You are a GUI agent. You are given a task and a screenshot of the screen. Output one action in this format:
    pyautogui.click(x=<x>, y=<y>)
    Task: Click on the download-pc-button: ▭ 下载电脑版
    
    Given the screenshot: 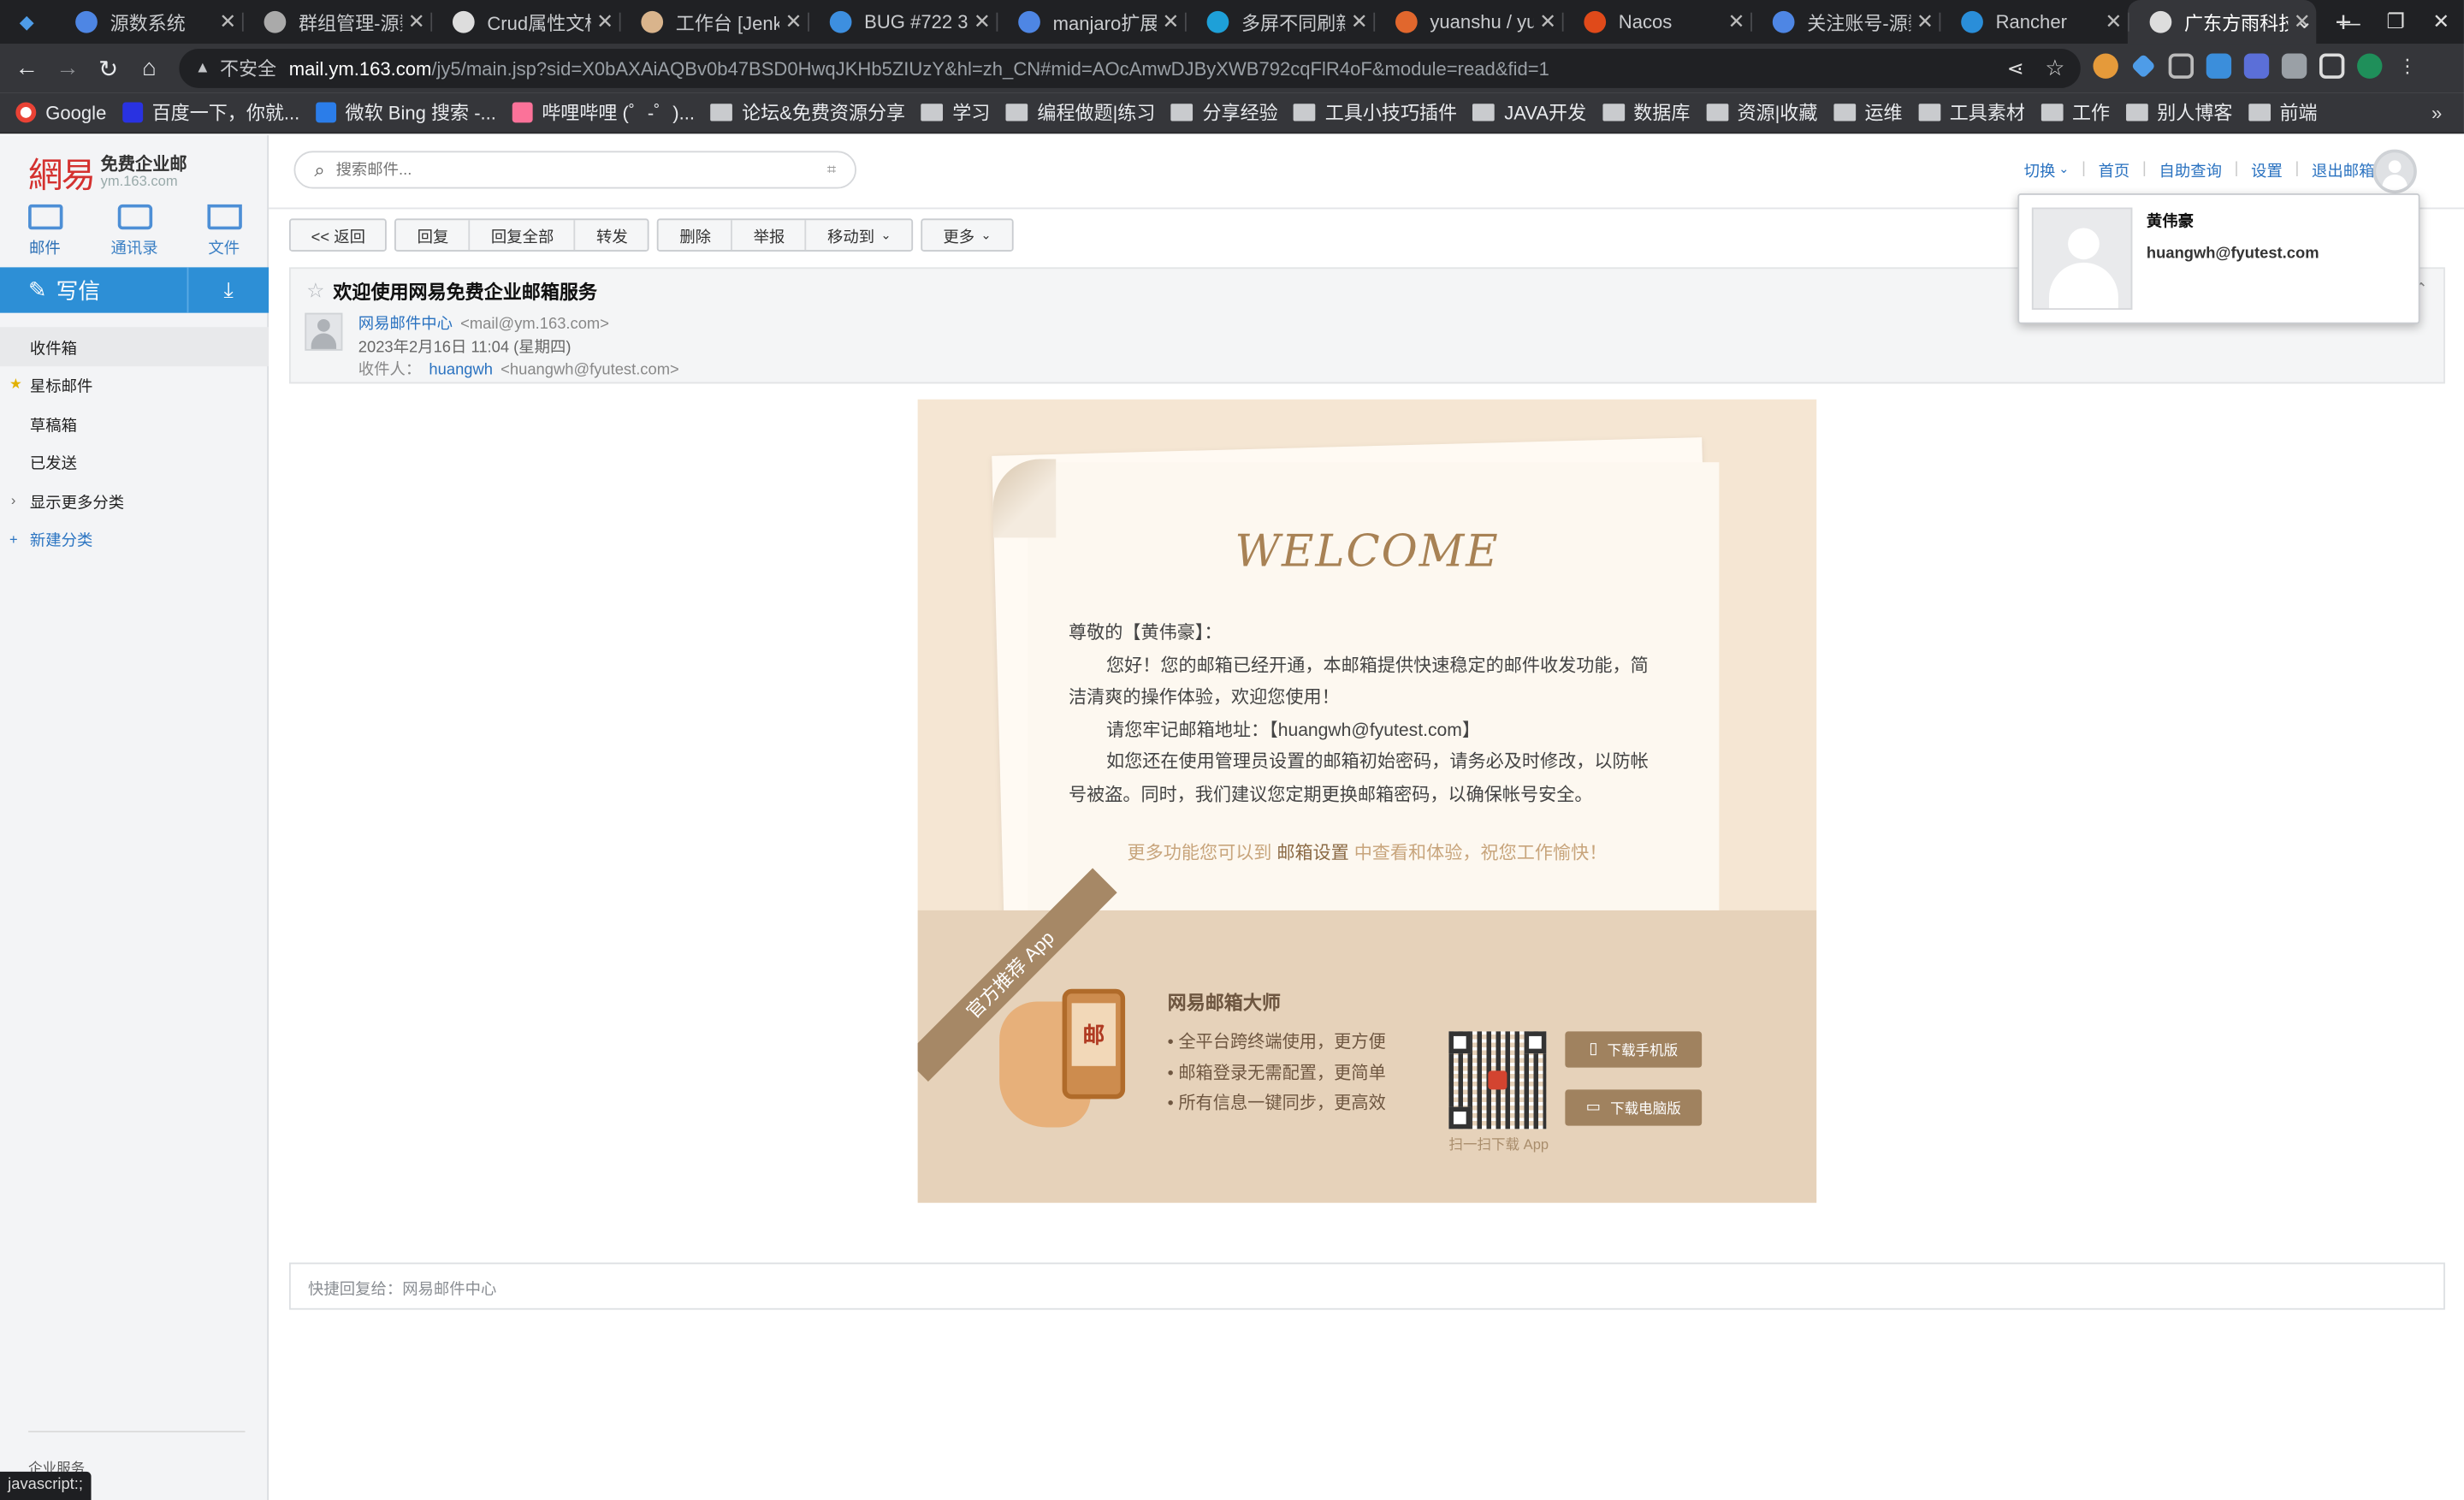 What is the action you would take?
    pyautogui.click(x=1634, y=1107)
    